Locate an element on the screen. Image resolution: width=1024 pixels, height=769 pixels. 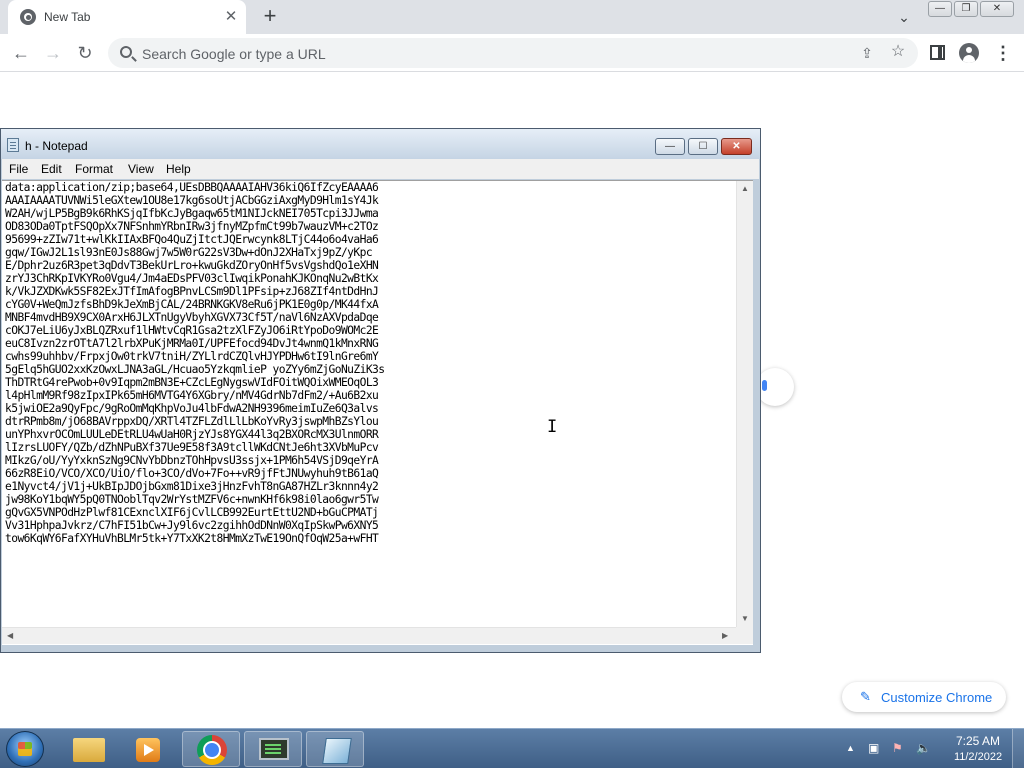
folder-icon is located at coordinates (89, 750).